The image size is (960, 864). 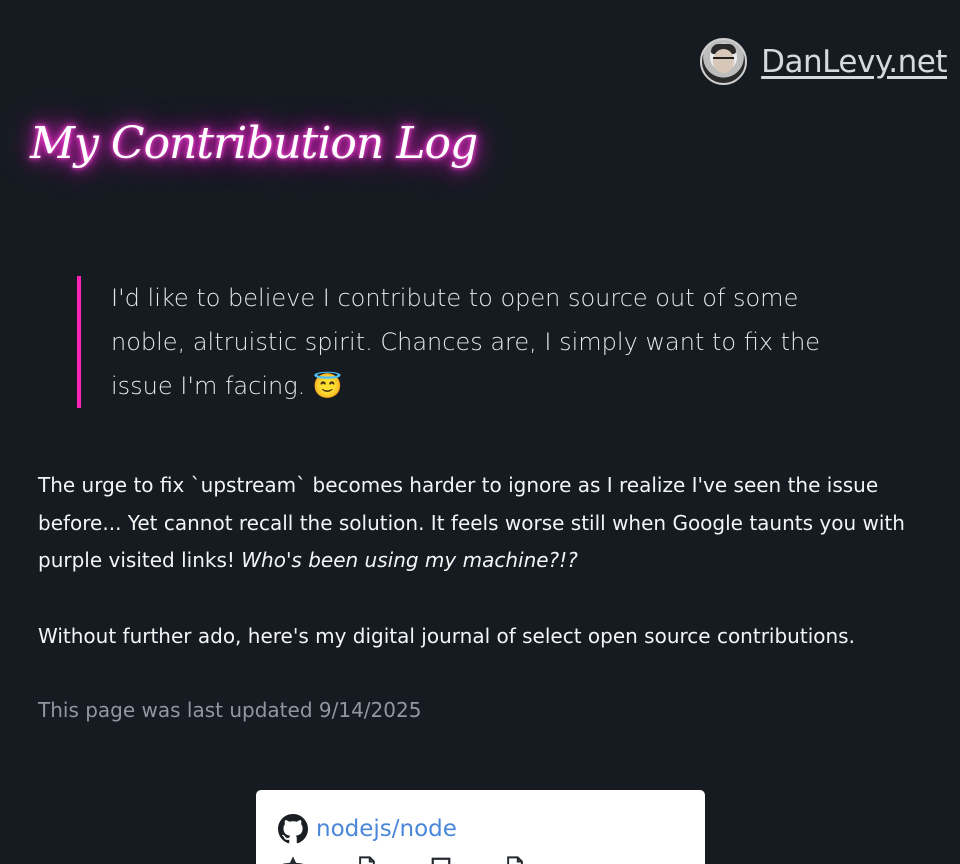 I want to click on intro-paragraph-emphasis: Who's been using my machine?!?, so click(x=409, y=560).